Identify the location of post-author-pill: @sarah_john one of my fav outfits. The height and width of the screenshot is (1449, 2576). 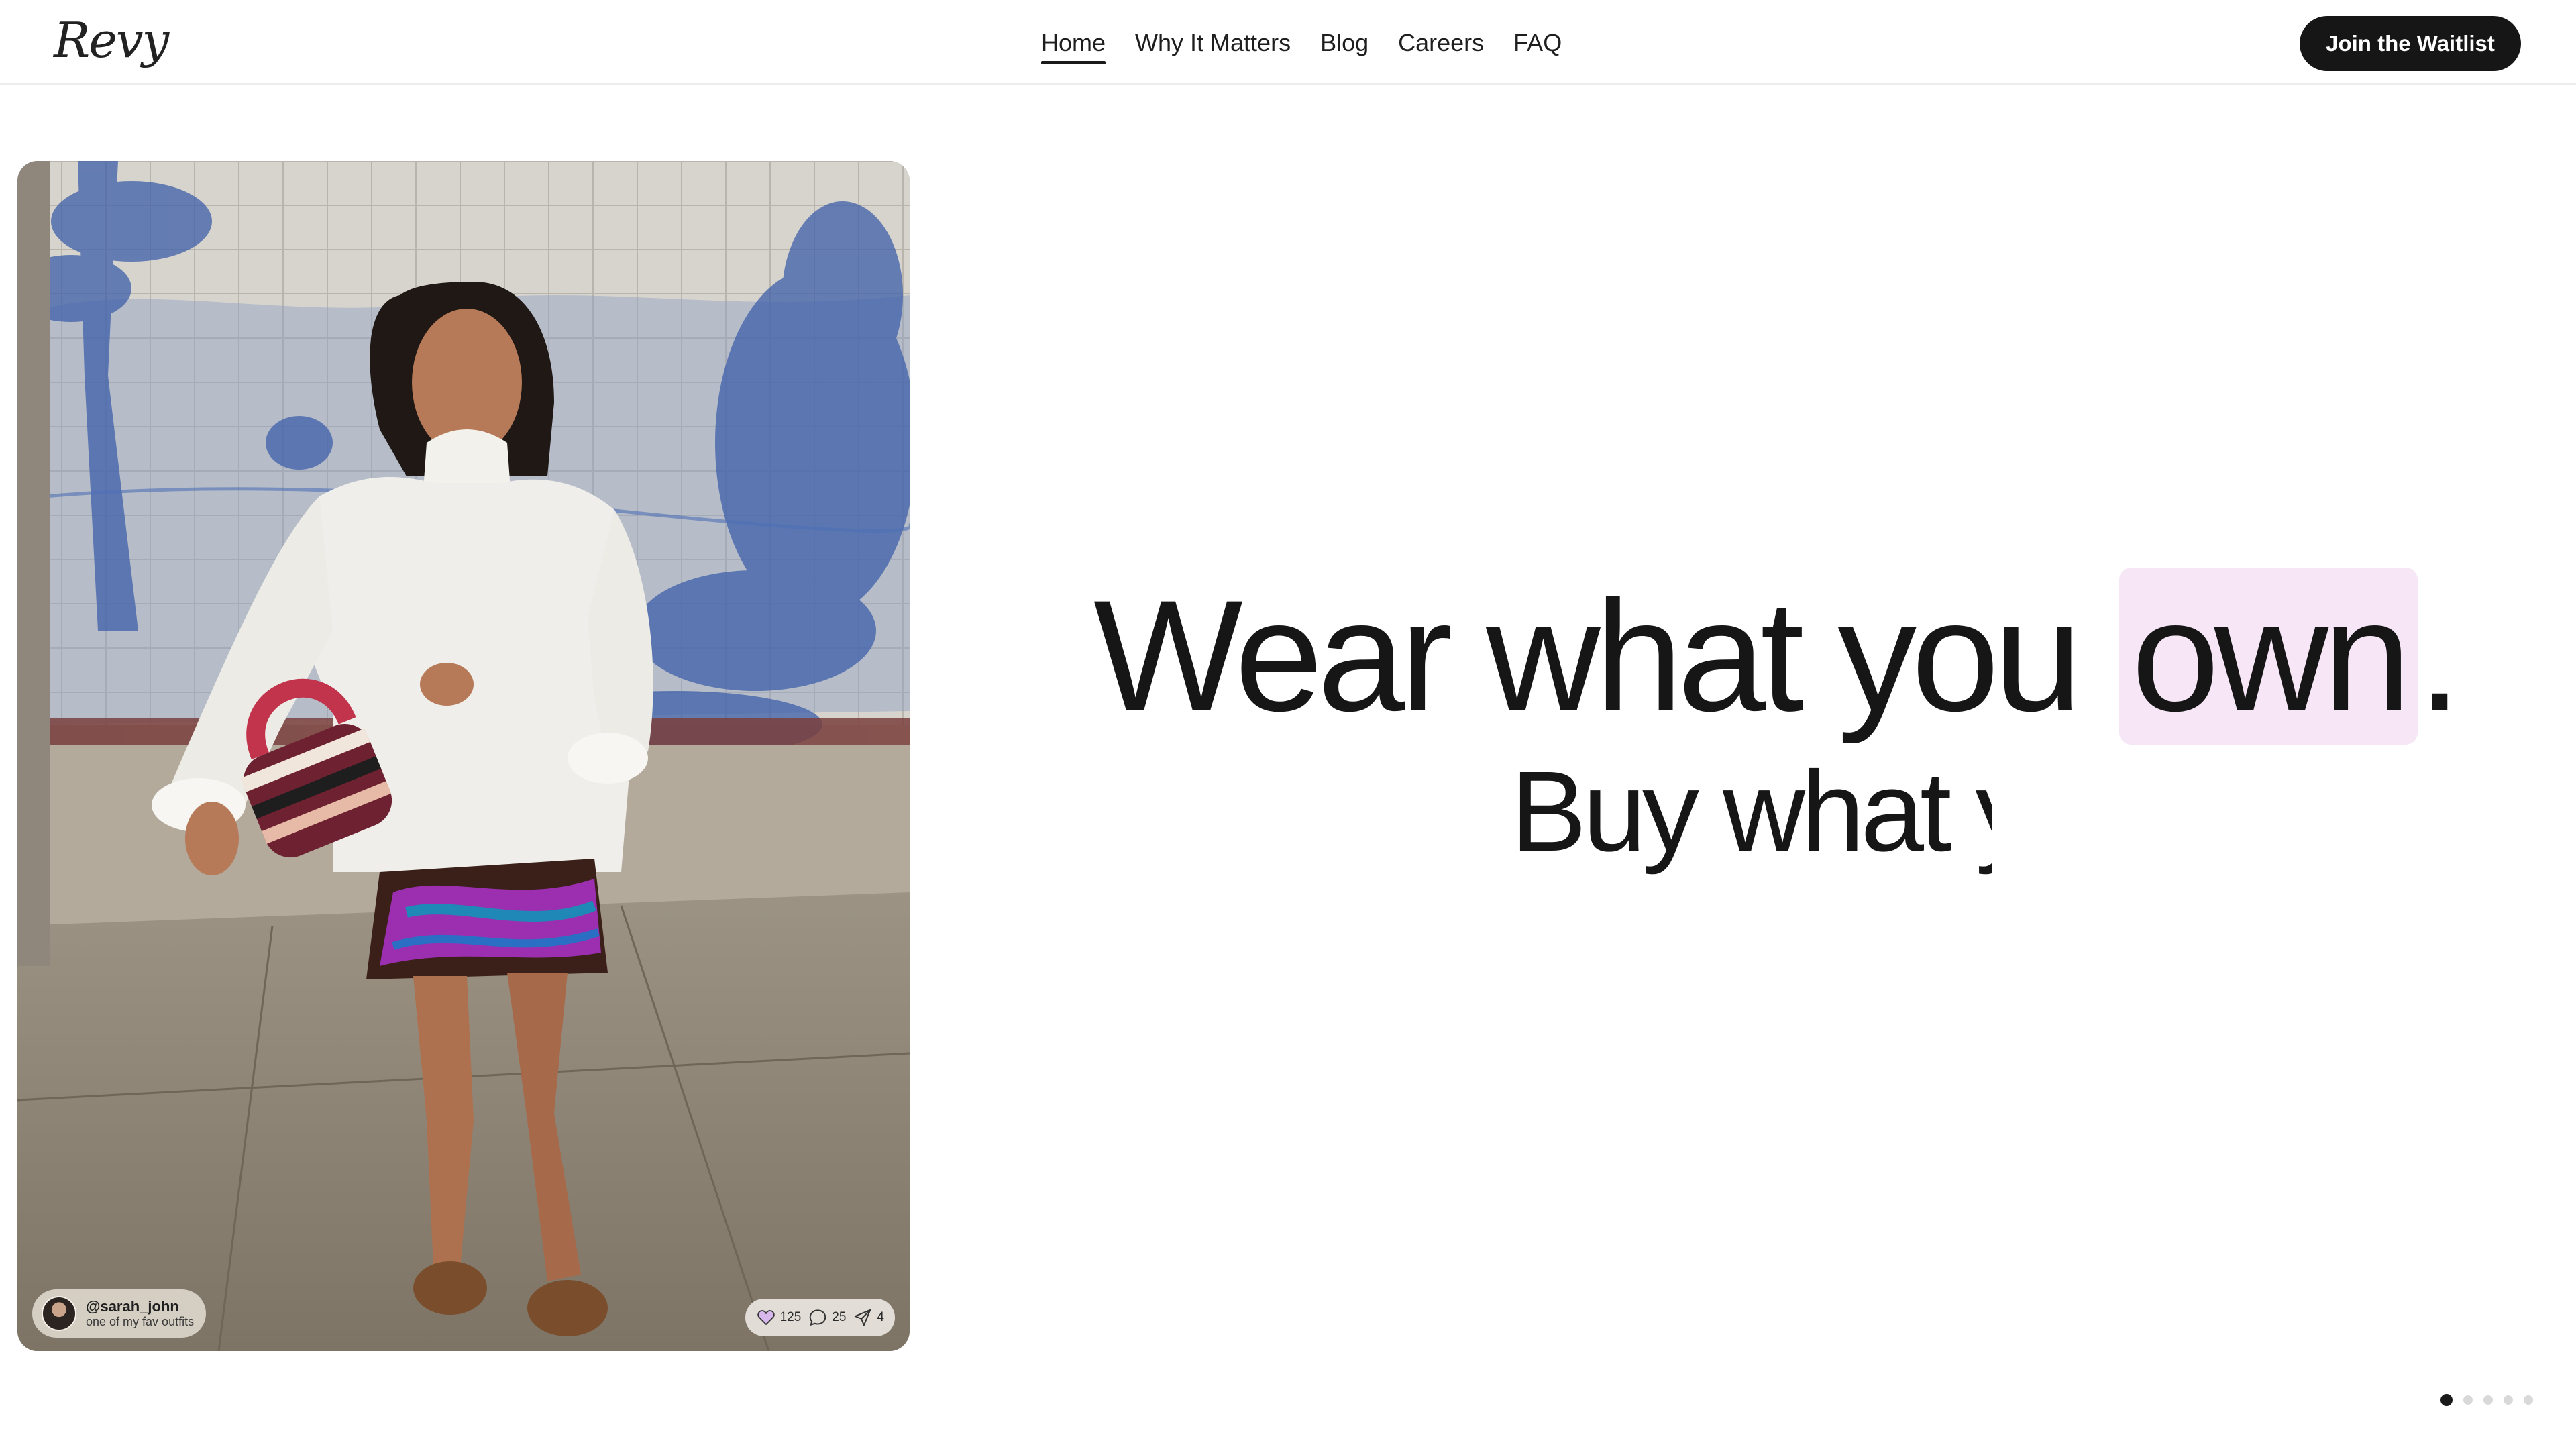
(119, 1313).